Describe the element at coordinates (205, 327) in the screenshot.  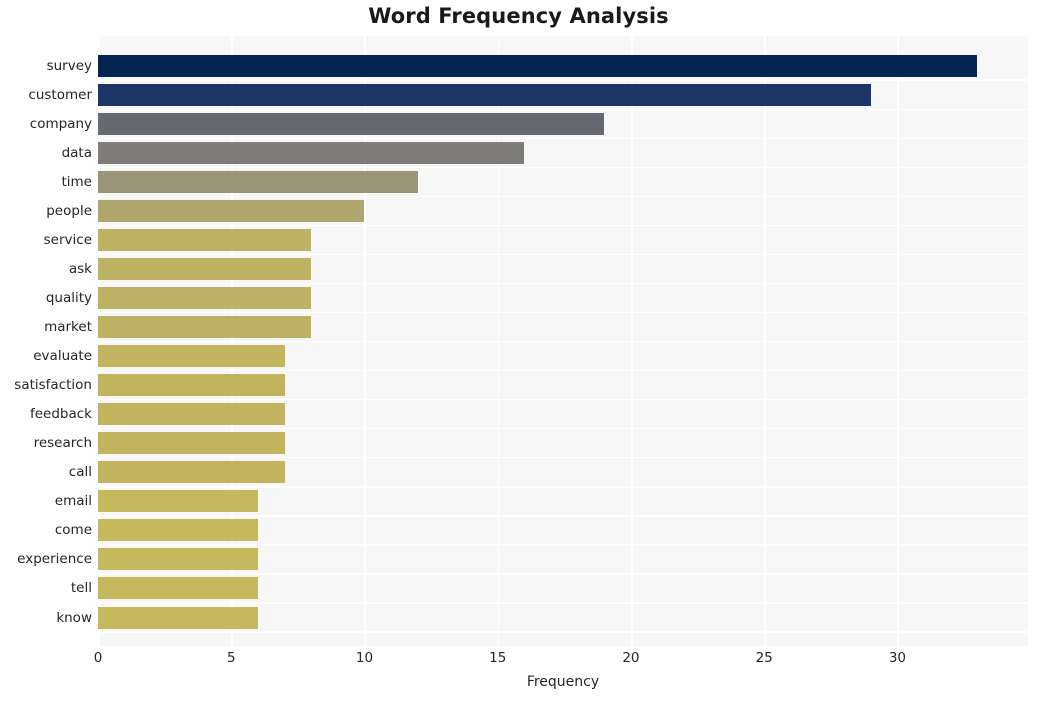
I see `bar-market` at that location.